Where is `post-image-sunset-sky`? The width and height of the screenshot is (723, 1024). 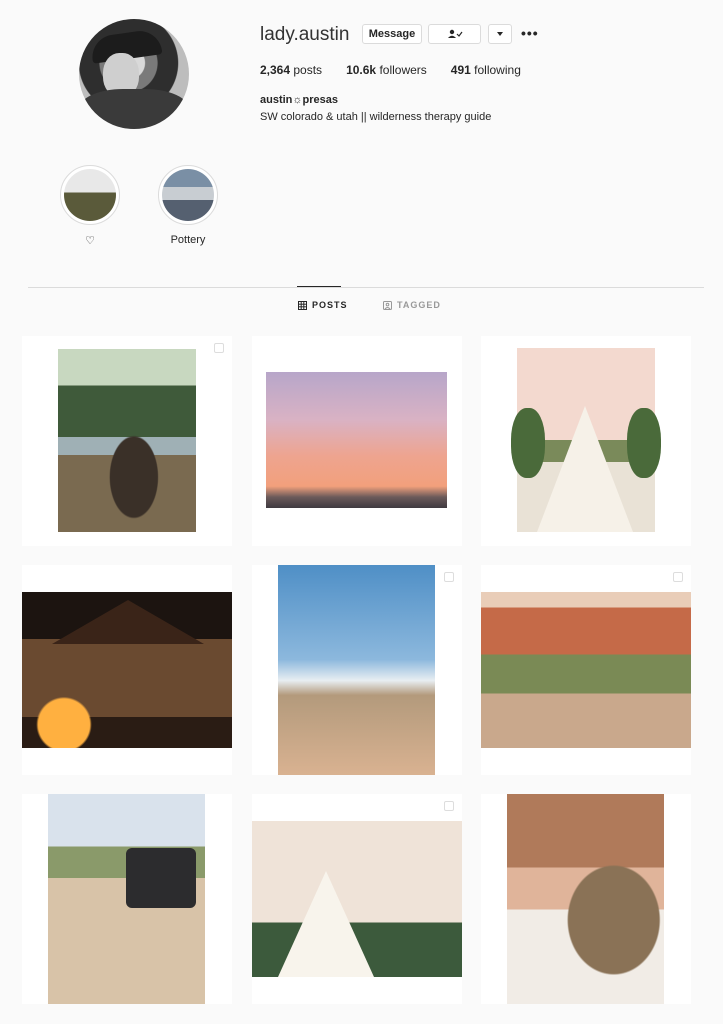 post-image-sunset-sky is located at coordinates (356, 440).